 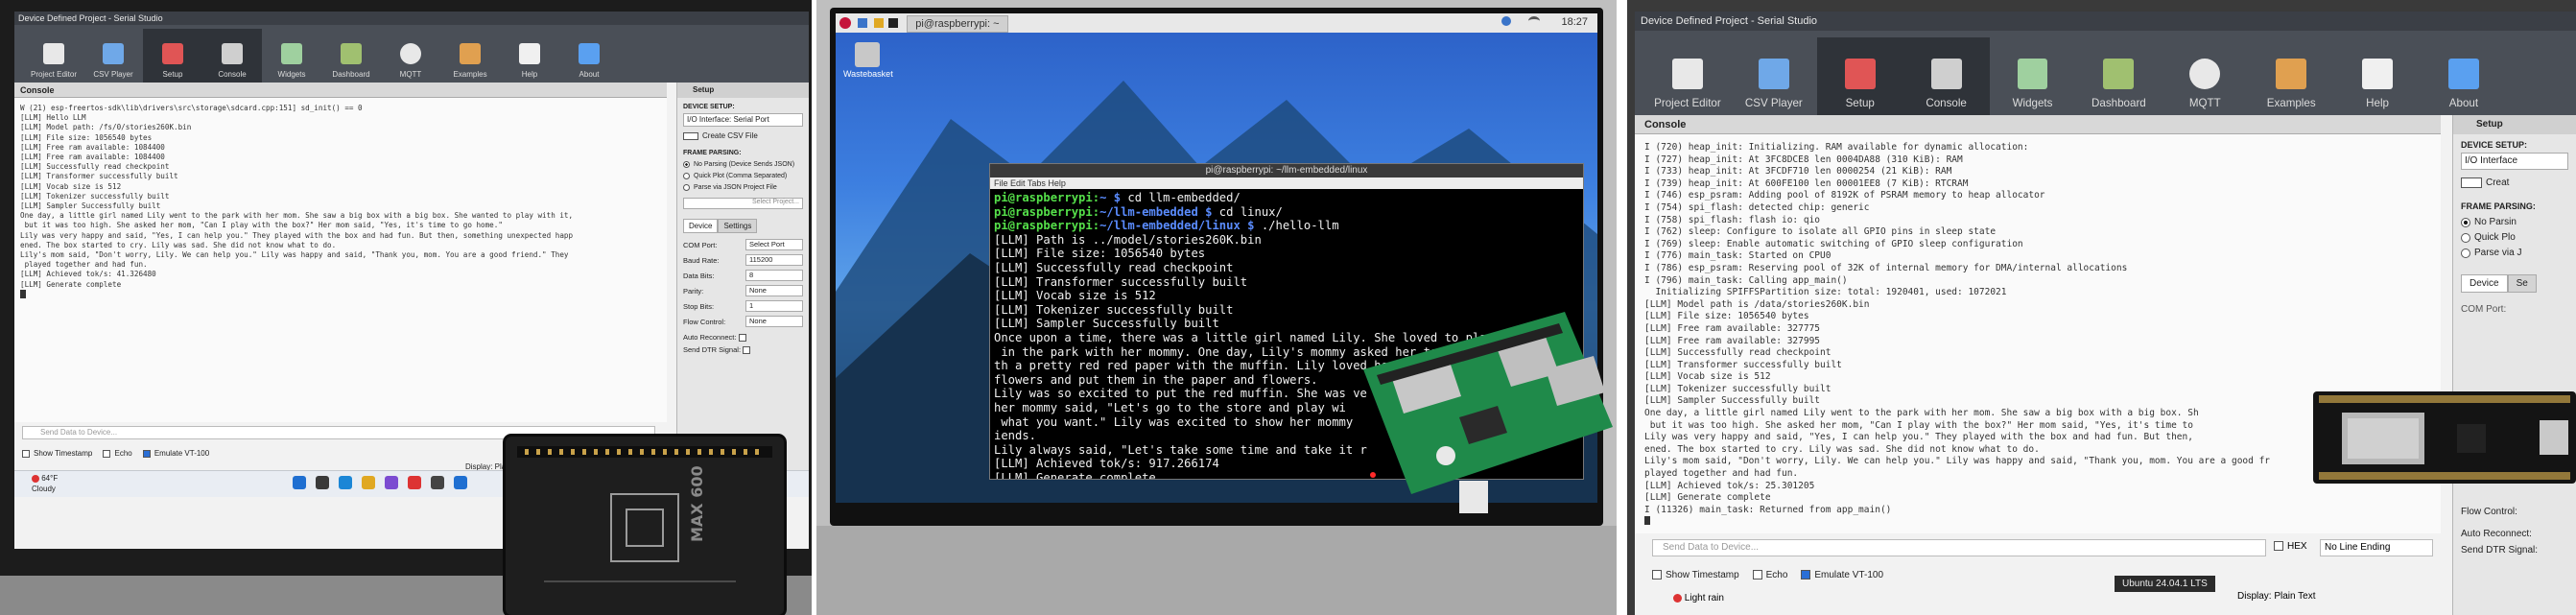 I want to click on file-manager-icon, so click(x=880, y=23).